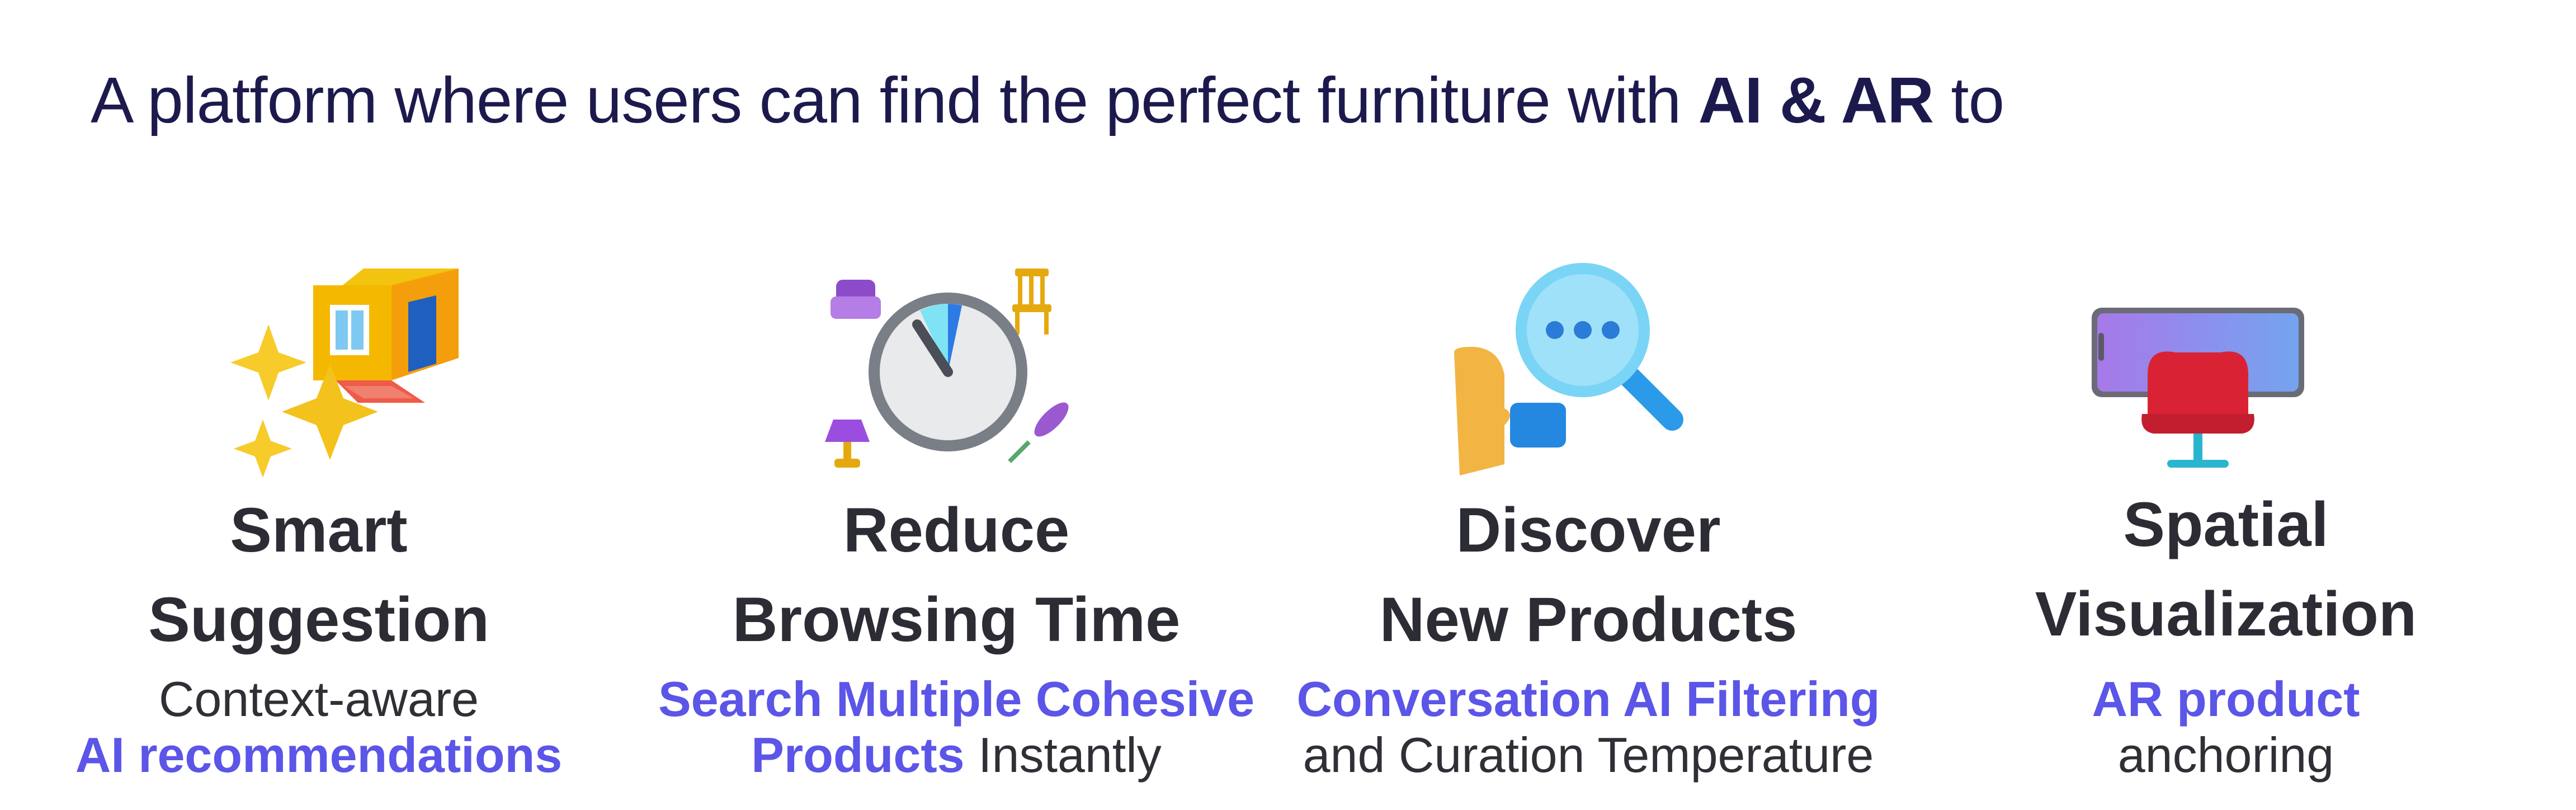 This screenshot has height=810, width=2576. What do you see at coordinates (951, 369) in the screenshot?
I see `stopwatch-furniture-icon` at bounding box center [951, 369].